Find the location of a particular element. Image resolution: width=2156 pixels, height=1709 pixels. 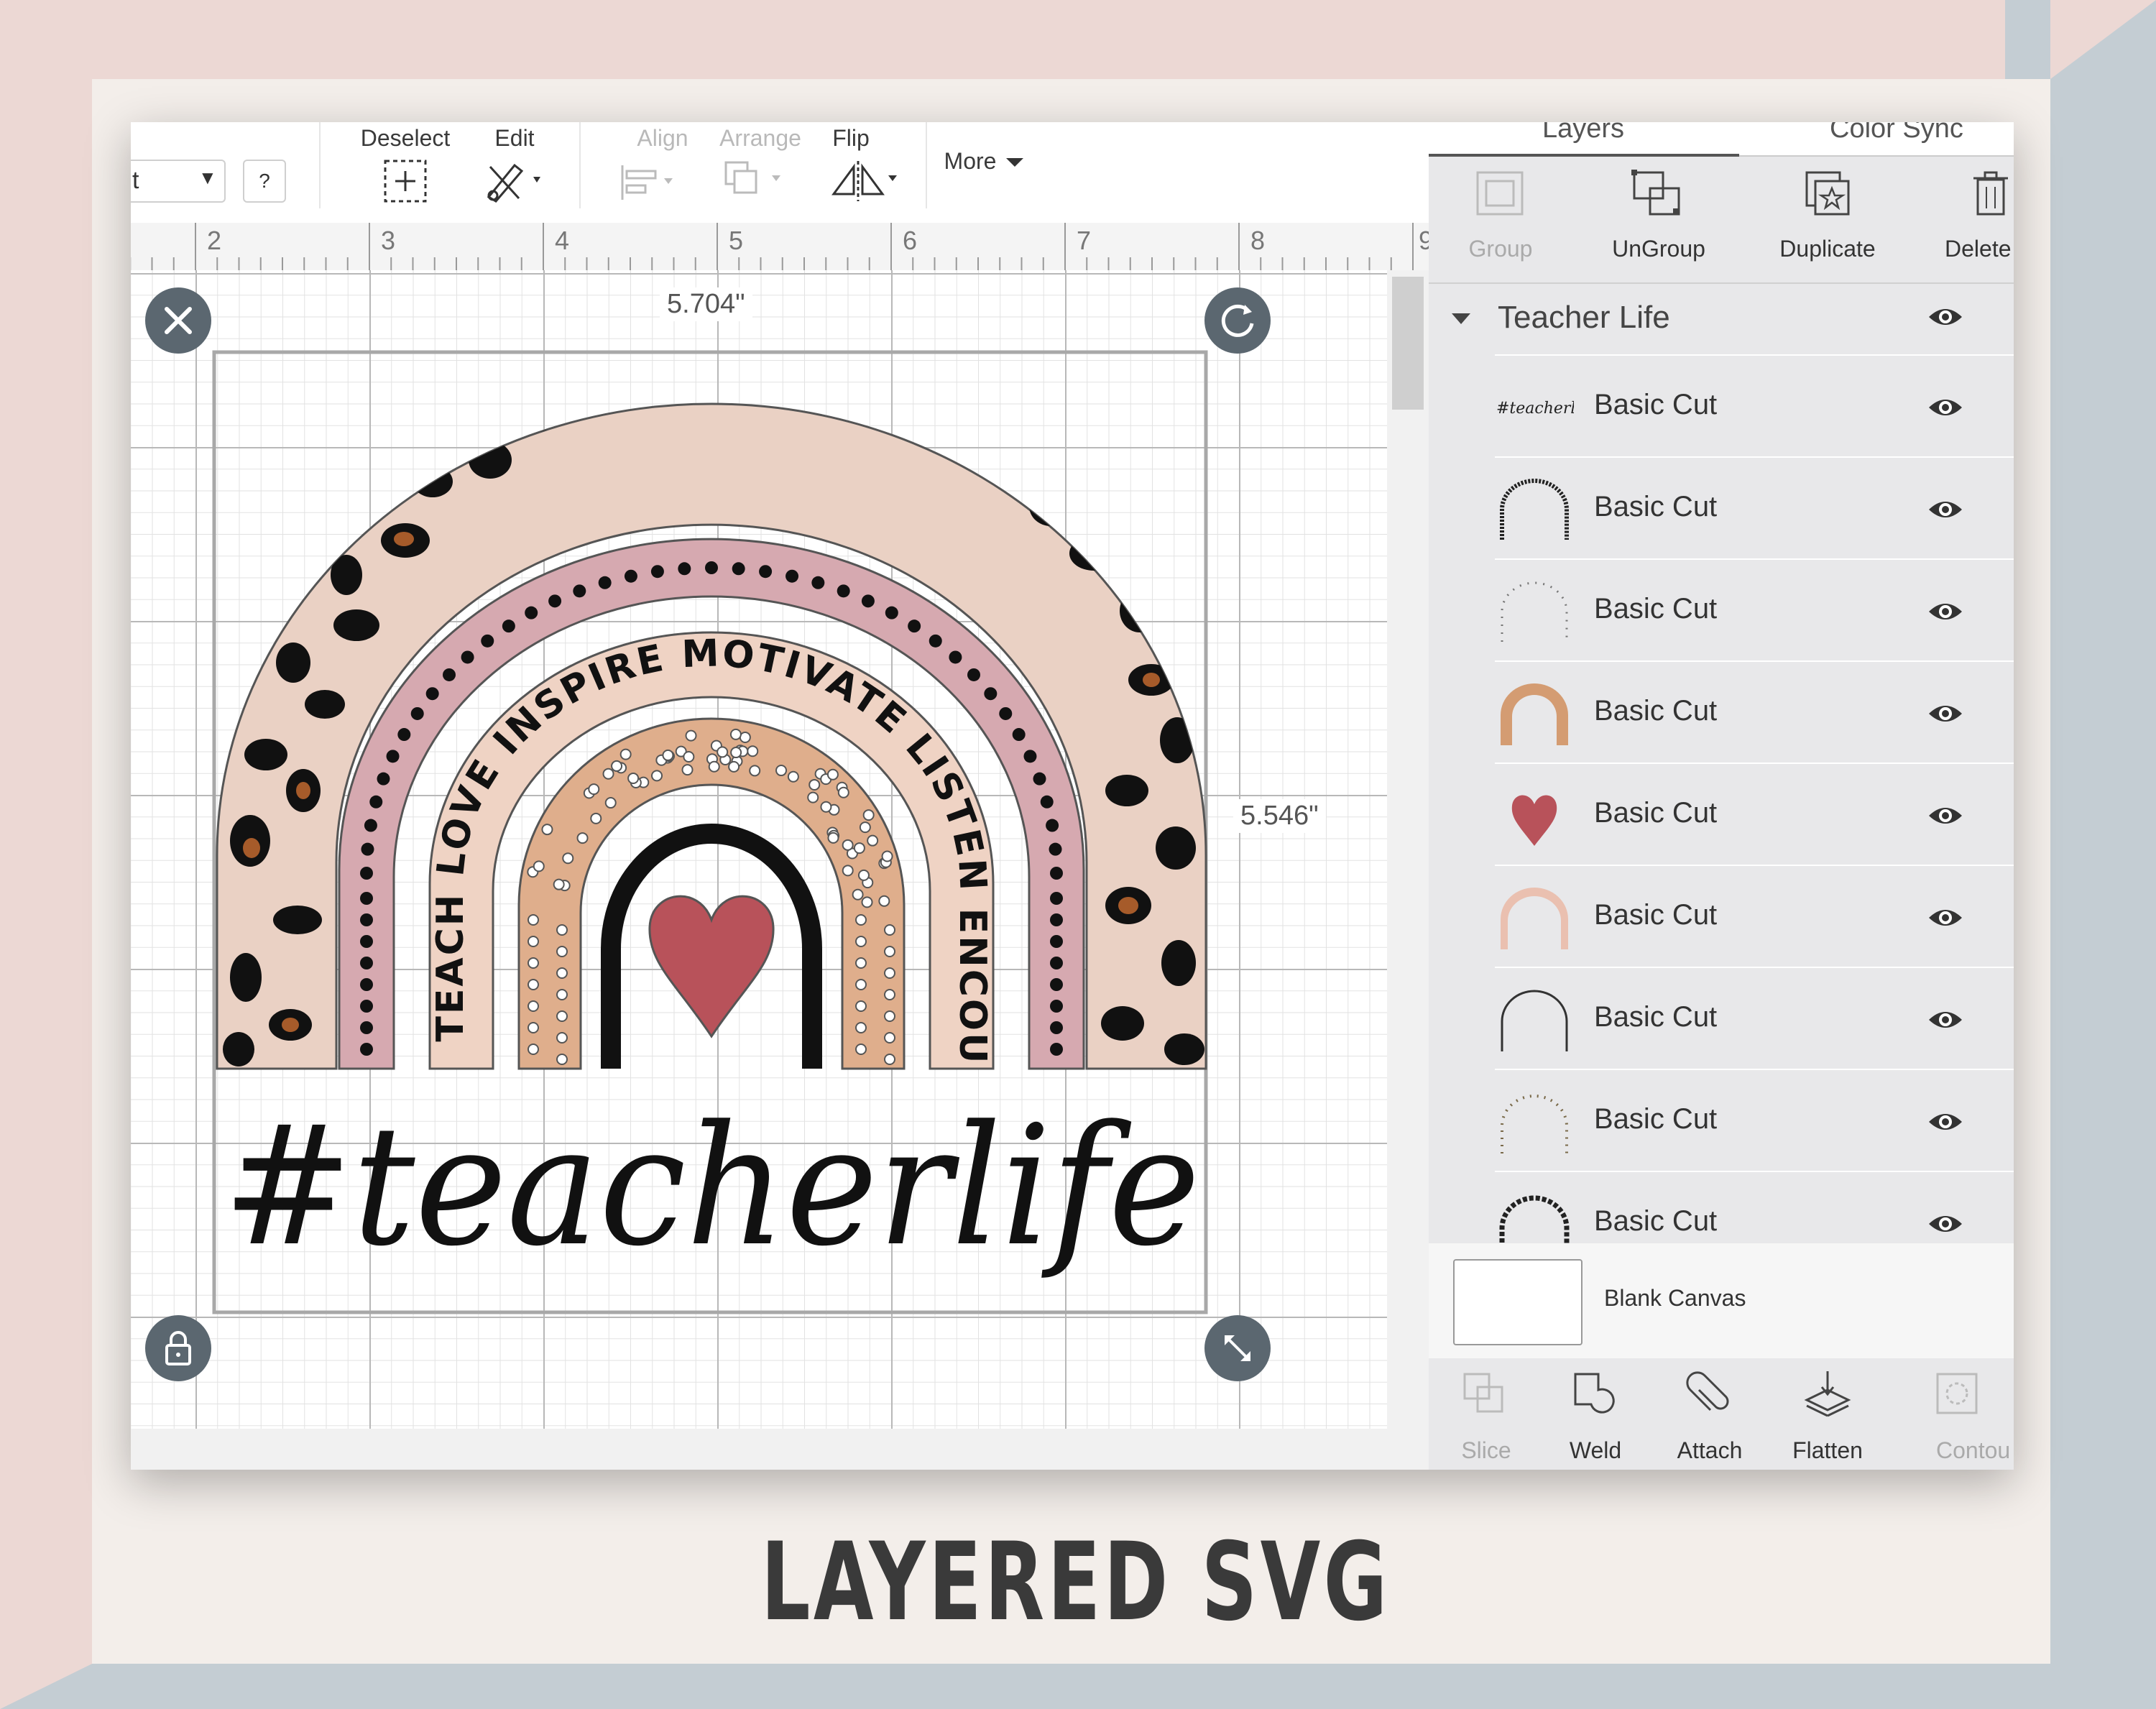

heart-shape is located at coordinates (711, 966).